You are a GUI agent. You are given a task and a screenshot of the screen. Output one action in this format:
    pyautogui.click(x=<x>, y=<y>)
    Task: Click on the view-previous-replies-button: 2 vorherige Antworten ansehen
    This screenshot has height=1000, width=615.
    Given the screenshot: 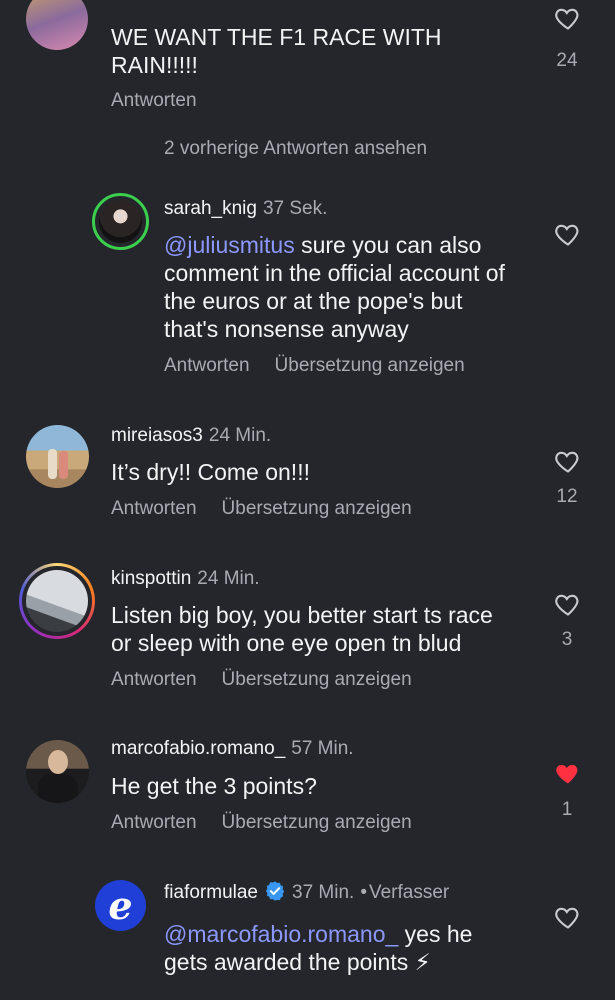 What is the action you would take?
    pyautogui.click(x=295, y=149)
    